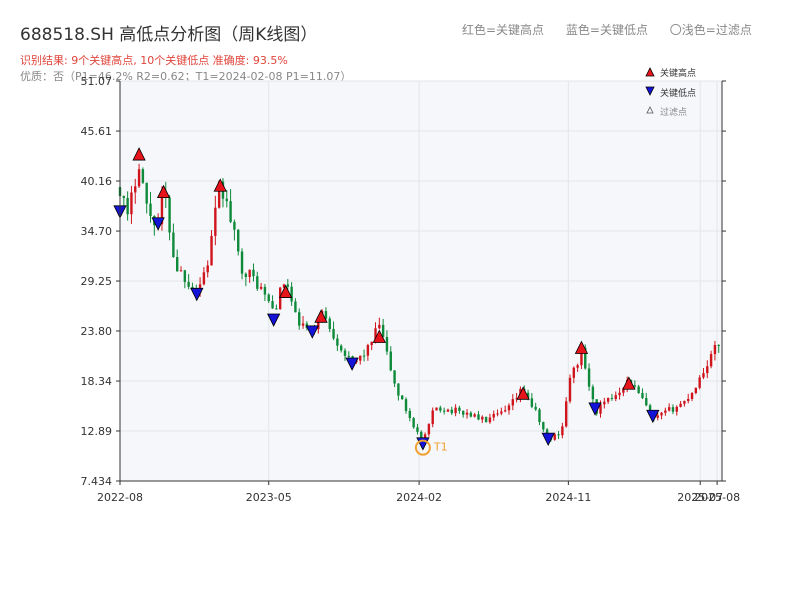 This screenshot has width=800, height=600. Describe the element at coordinates (419, 497) in the screenshot. I see `x-tick-label: 2024-02` at that location.